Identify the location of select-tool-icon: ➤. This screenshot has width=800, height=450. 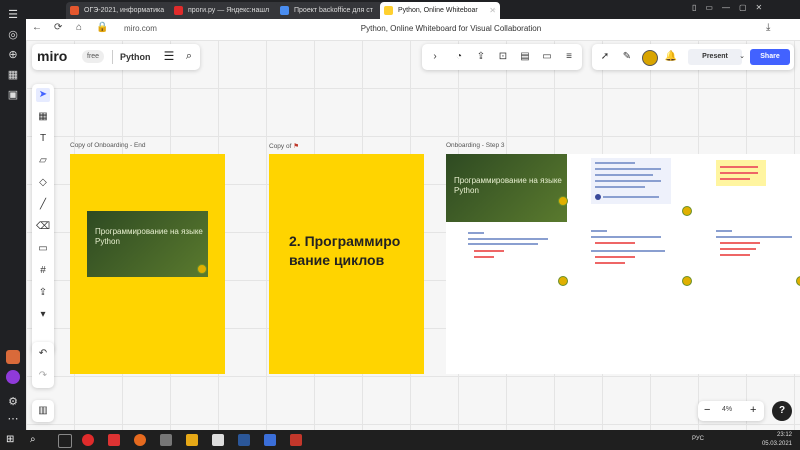
(43, 95).